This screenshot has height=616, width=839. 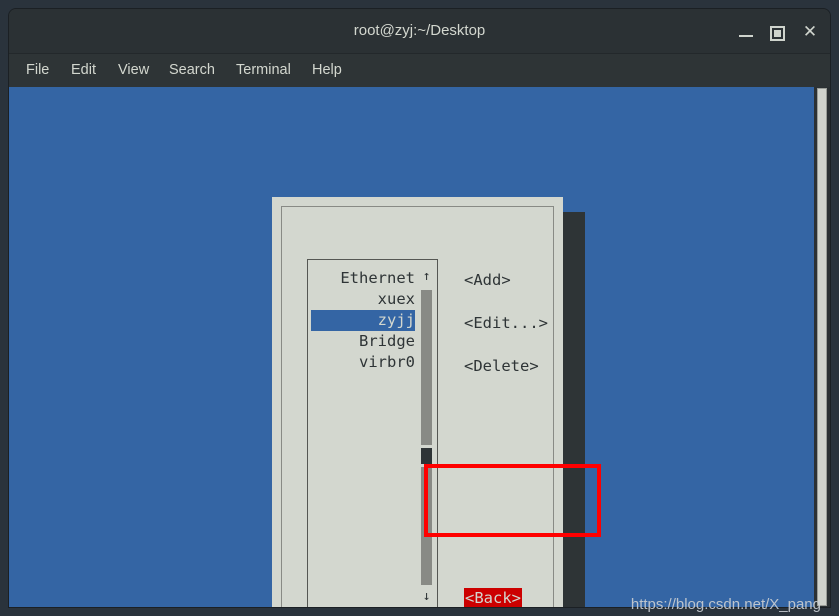 What do you see at coordinates (372, 433) in the screenshot?
I see `connection-list: Ethernet xuex zyjj Bridge virbr0 ↑ ↓` at bounding box center [372, 433].